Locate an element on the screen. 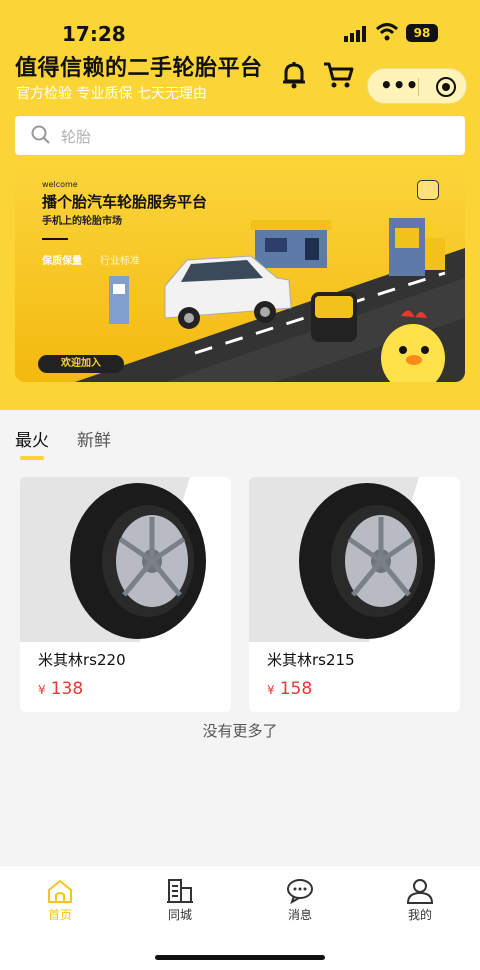 This screenshot has height=970, width=480. product-card: 米其林rs215 ¥ 158 is located at coordinates (354, 594).